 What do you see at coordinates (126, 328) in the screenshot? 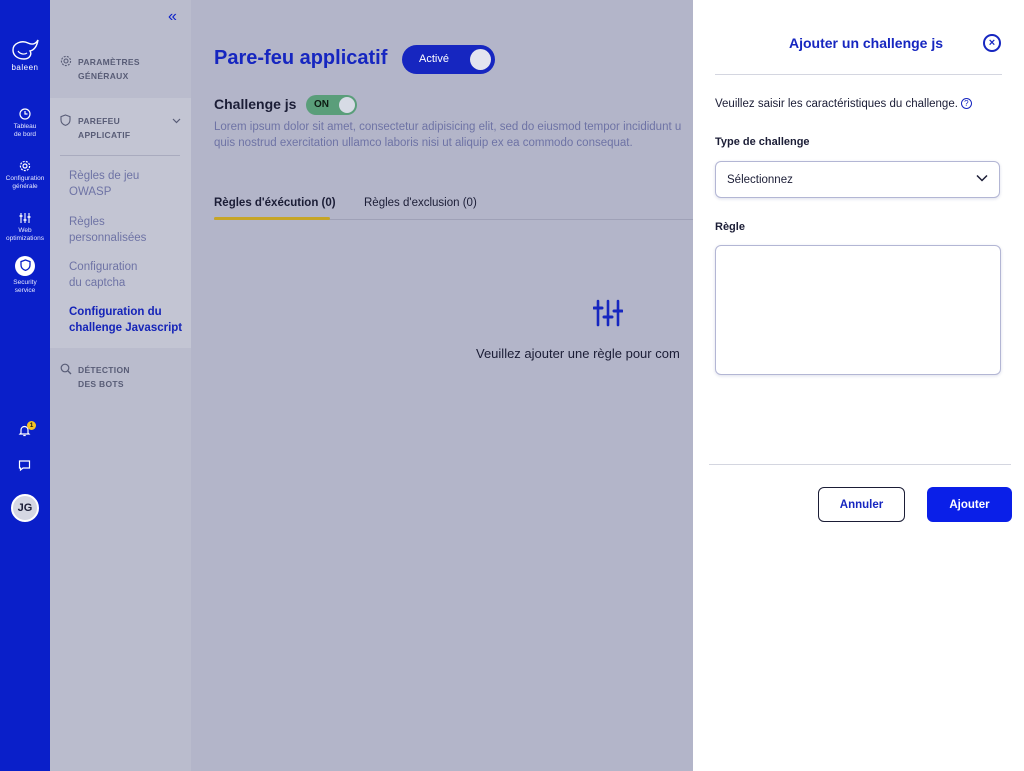
I see `link-label: challenge Javascript` at bounding box center [126, 328].